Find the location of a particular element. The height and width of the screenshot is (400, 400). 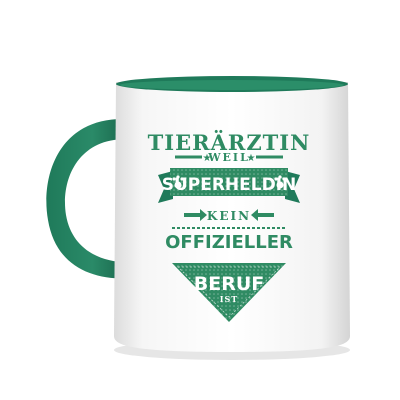

print-line-3: SUPERHELDIN is located at coordinates (229, 185).